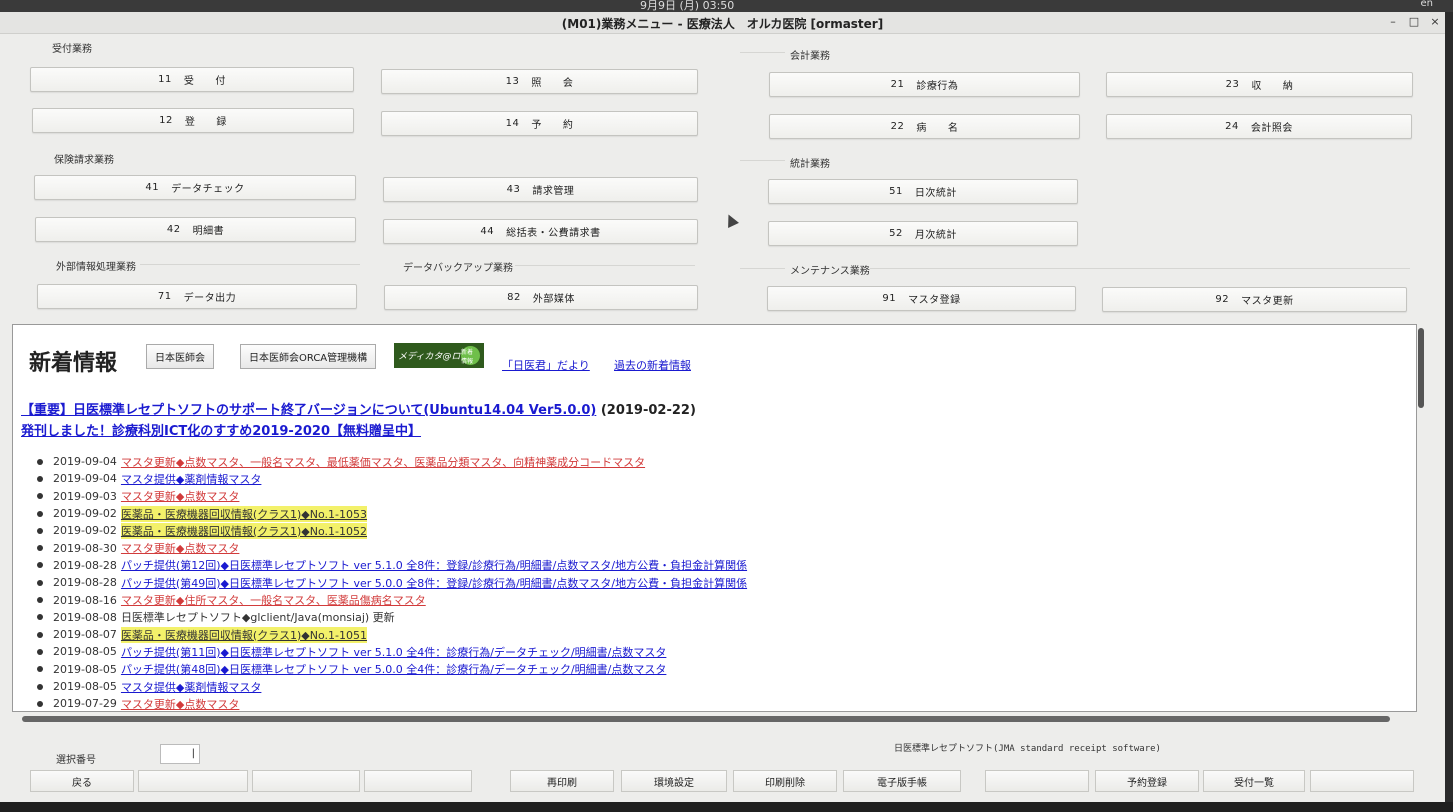 This screenshot has height=812, width=1453. Describe the element at coordinates (726, 807) in the screenshot. I see `screen-bezel` at that location.